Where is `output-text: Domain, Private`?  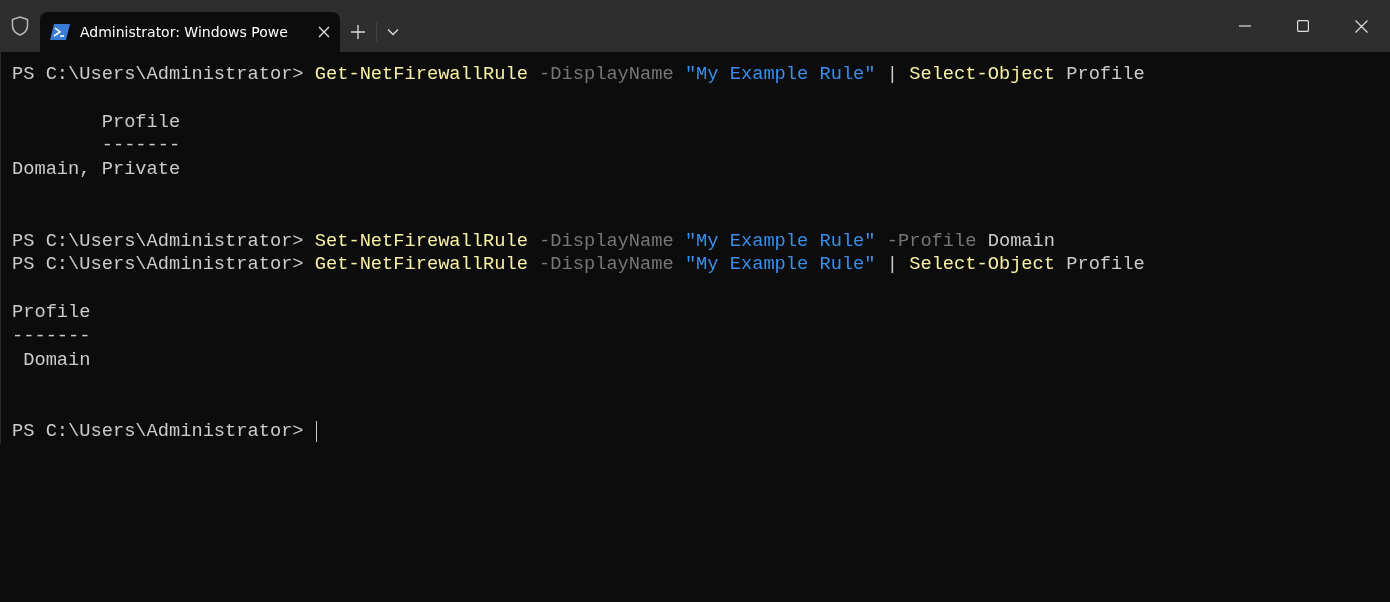
output-text: Domain, Private is located at coordinates (96, 170).